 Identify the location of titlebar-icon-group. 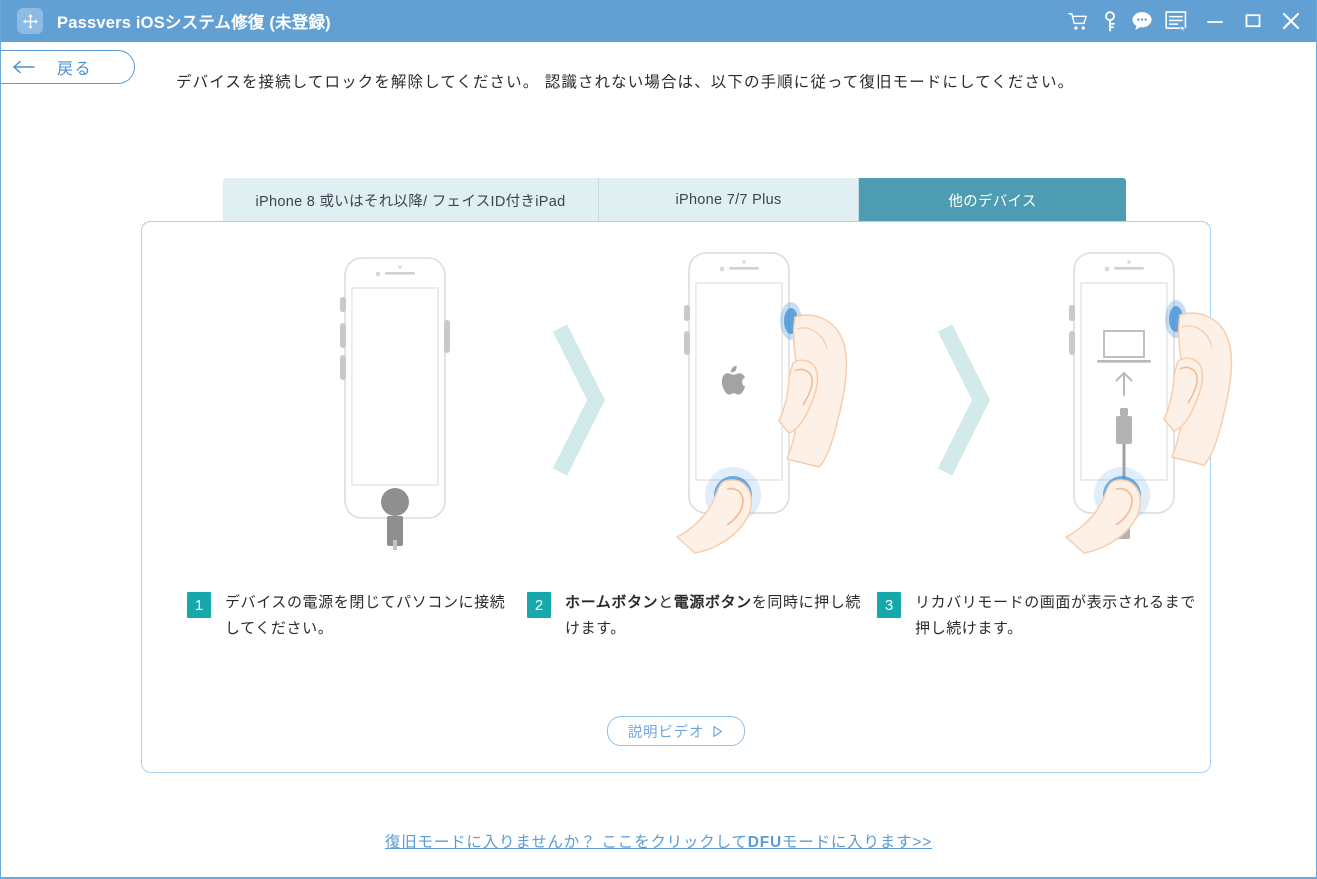
(1189, 21).